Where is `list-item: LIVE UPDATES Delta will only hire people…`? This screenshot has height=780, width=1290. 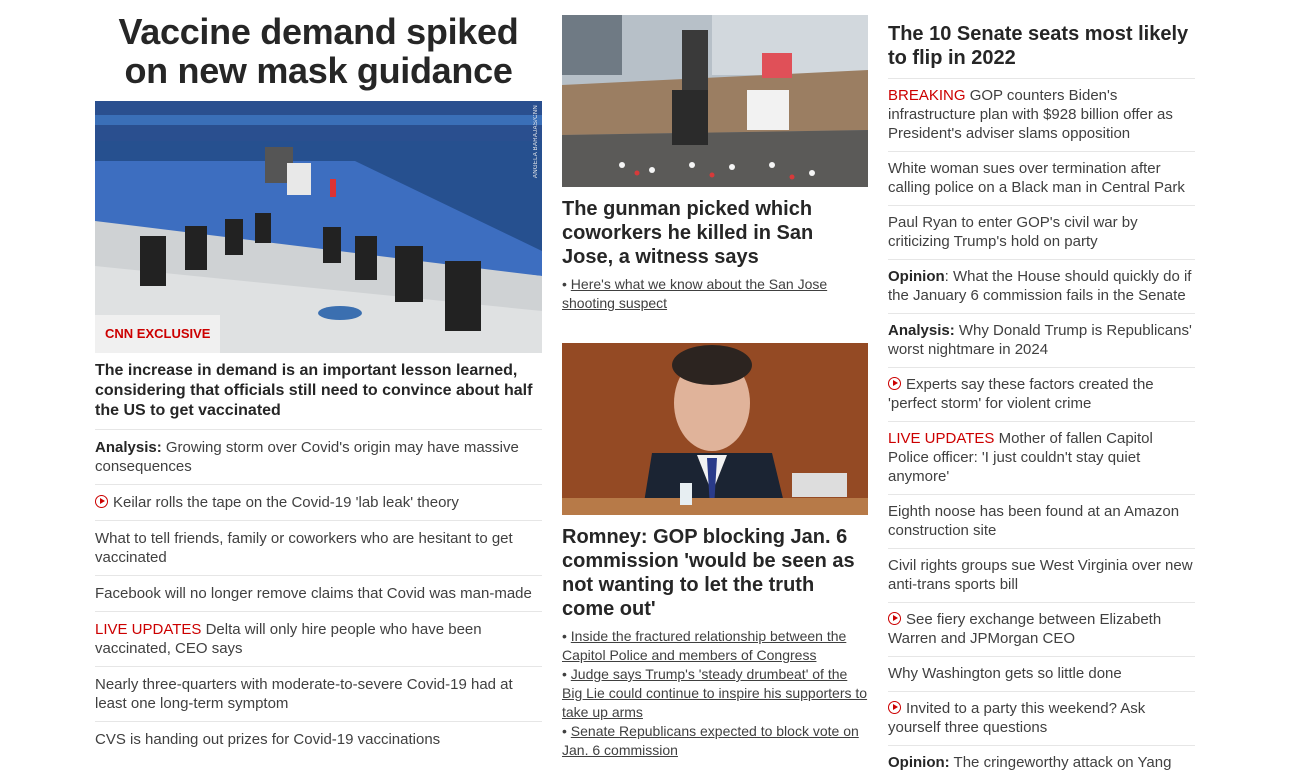 list-item: LIVE UPDATES Delta will only hire people… is located at coordinates (318, 638).